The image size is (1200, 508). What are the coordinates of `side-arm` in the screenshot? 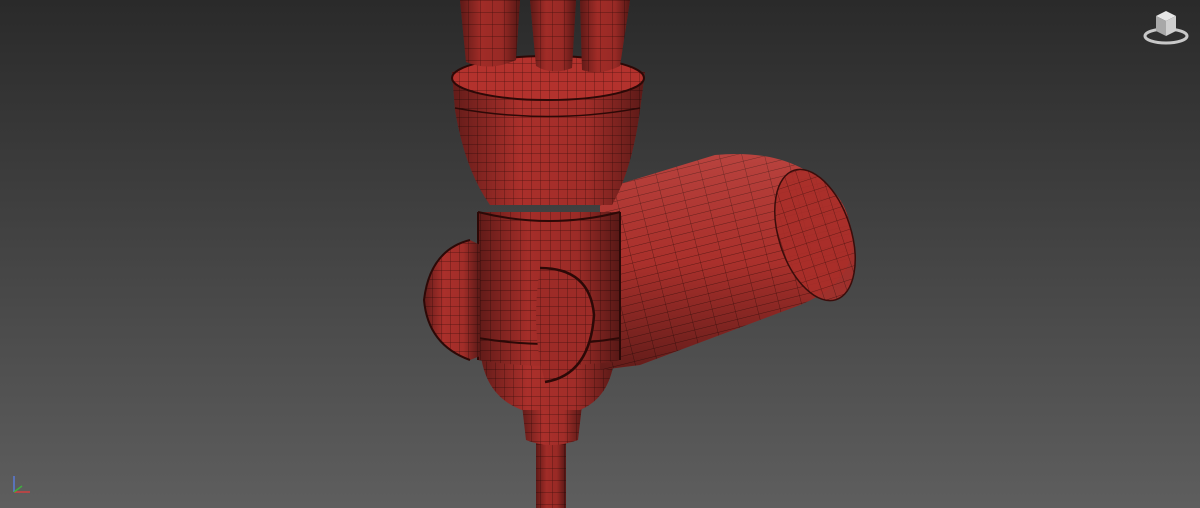 It's located at (728, 262).